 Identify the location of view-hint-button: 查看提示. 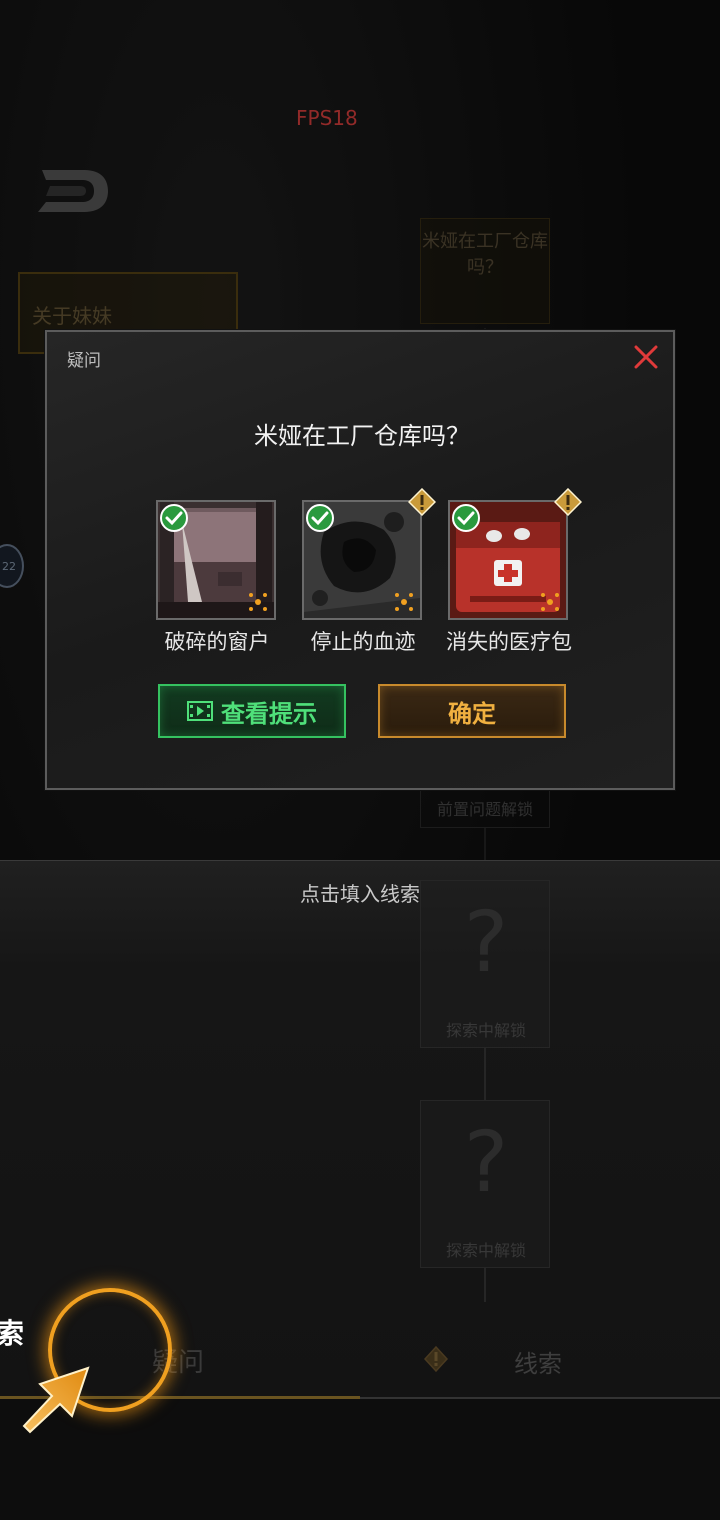
(252, 711).